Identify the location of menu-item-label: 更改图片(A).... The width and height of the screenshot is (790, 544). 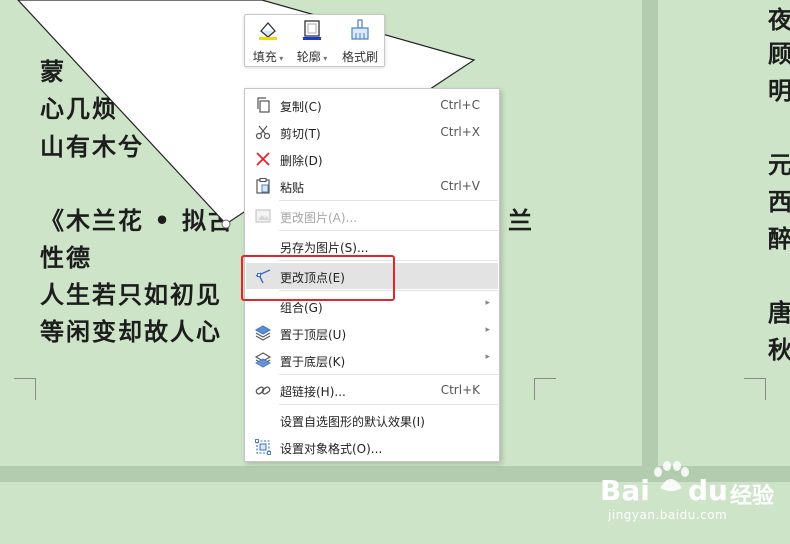
(319, 218).